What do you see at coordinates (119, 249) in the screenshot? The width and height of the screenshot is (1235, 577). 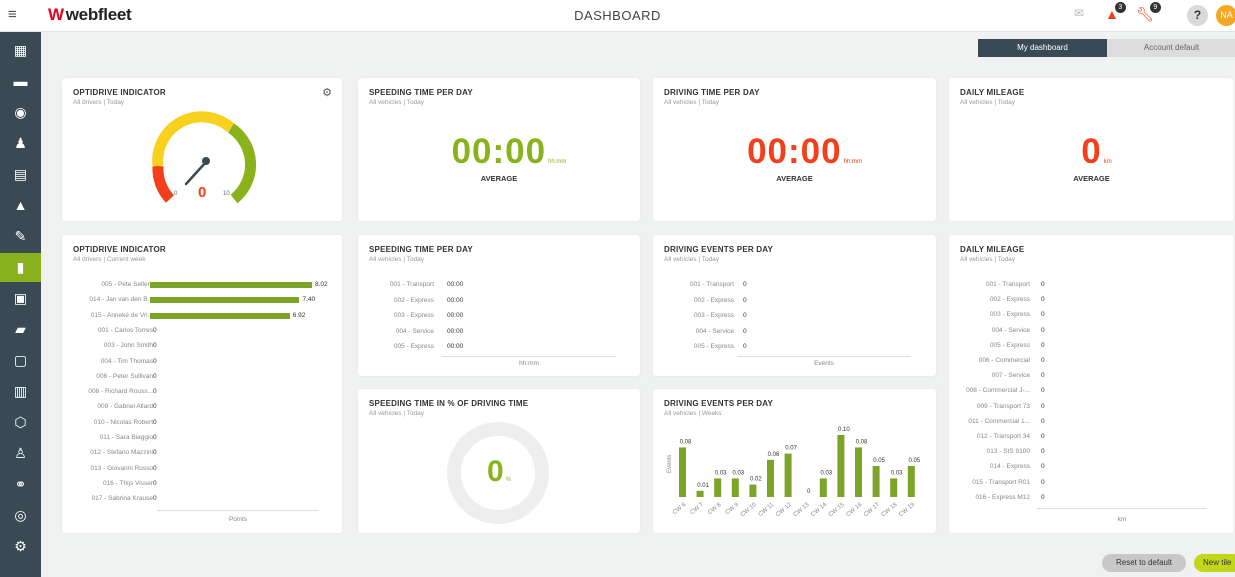 I see `tile-title: OPTIDRIVE INDICATOR` at bounding box center [119, 249].